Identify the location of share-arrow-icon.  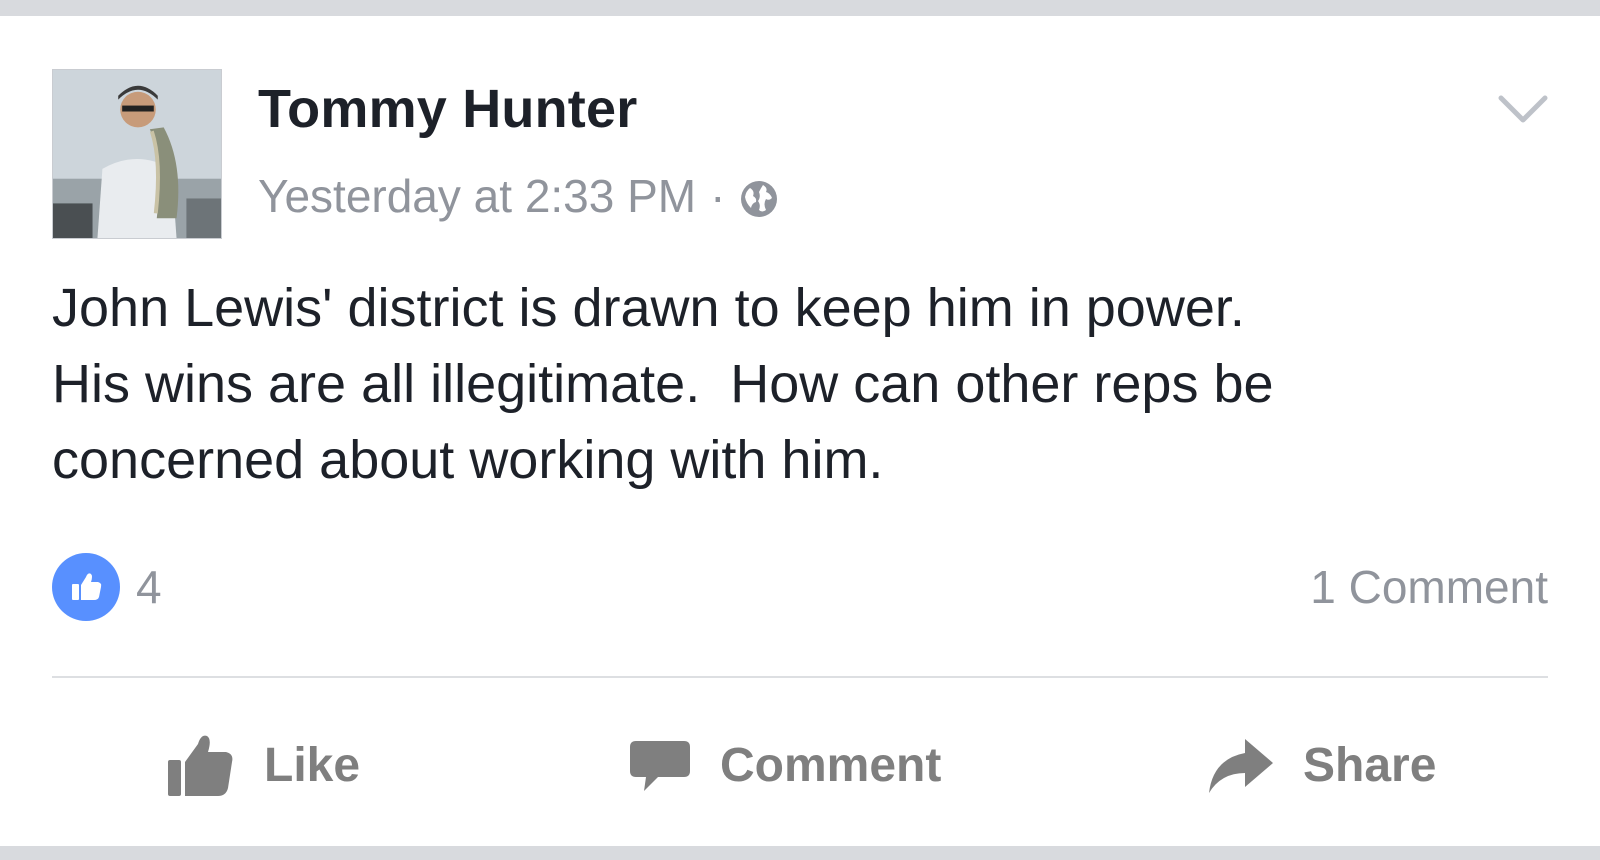
(1240, 765).